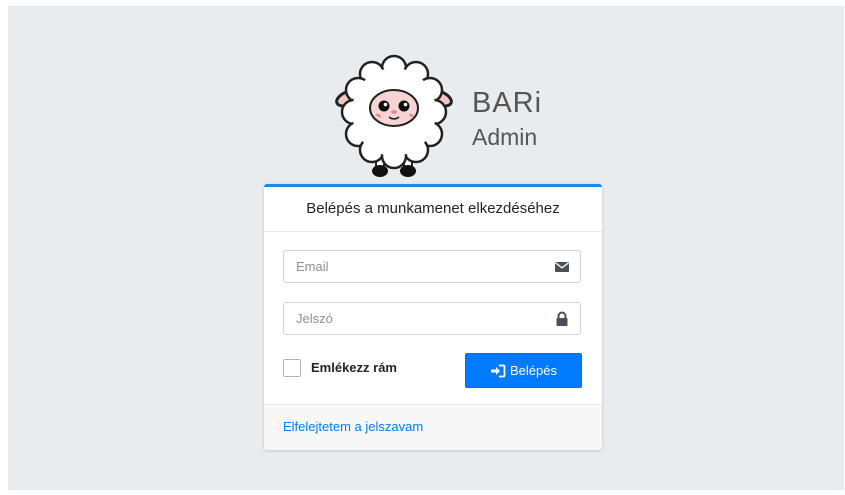  I want to click on email-input, so click(415, 266).